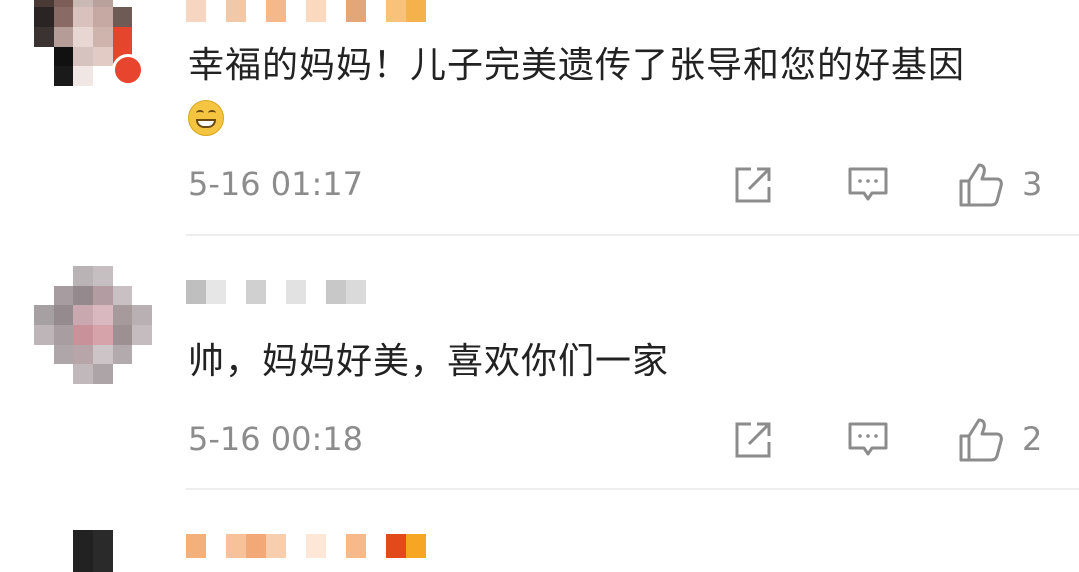 This screenshot has width=1079, height=572. Describe the element at coordinates (276, 439) in the screenshot. I see `comment-time: 5-16 00:18` at that location.